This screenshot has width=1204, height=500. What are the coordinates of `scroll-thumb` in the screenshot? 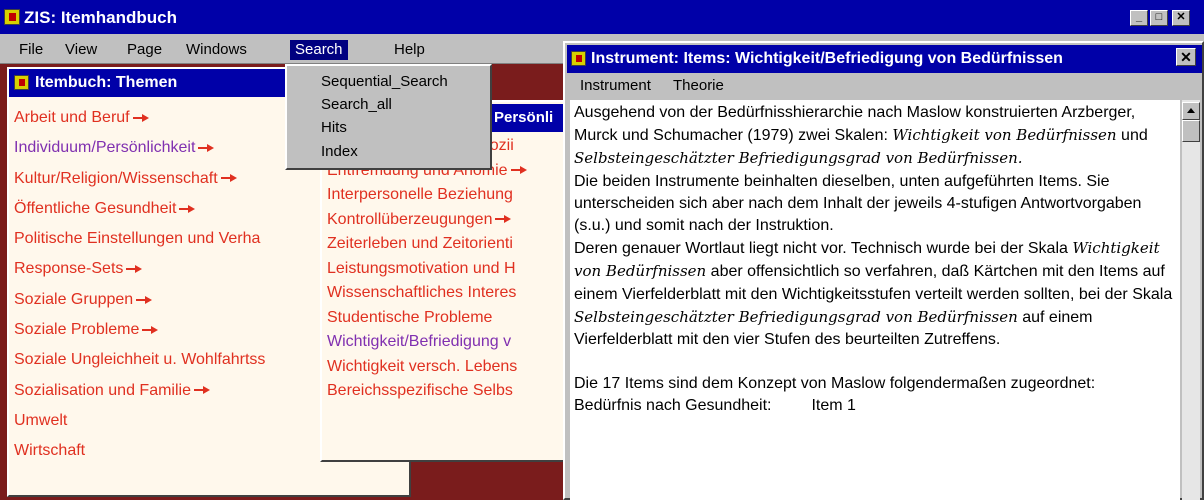 It's located at (1191, 131).